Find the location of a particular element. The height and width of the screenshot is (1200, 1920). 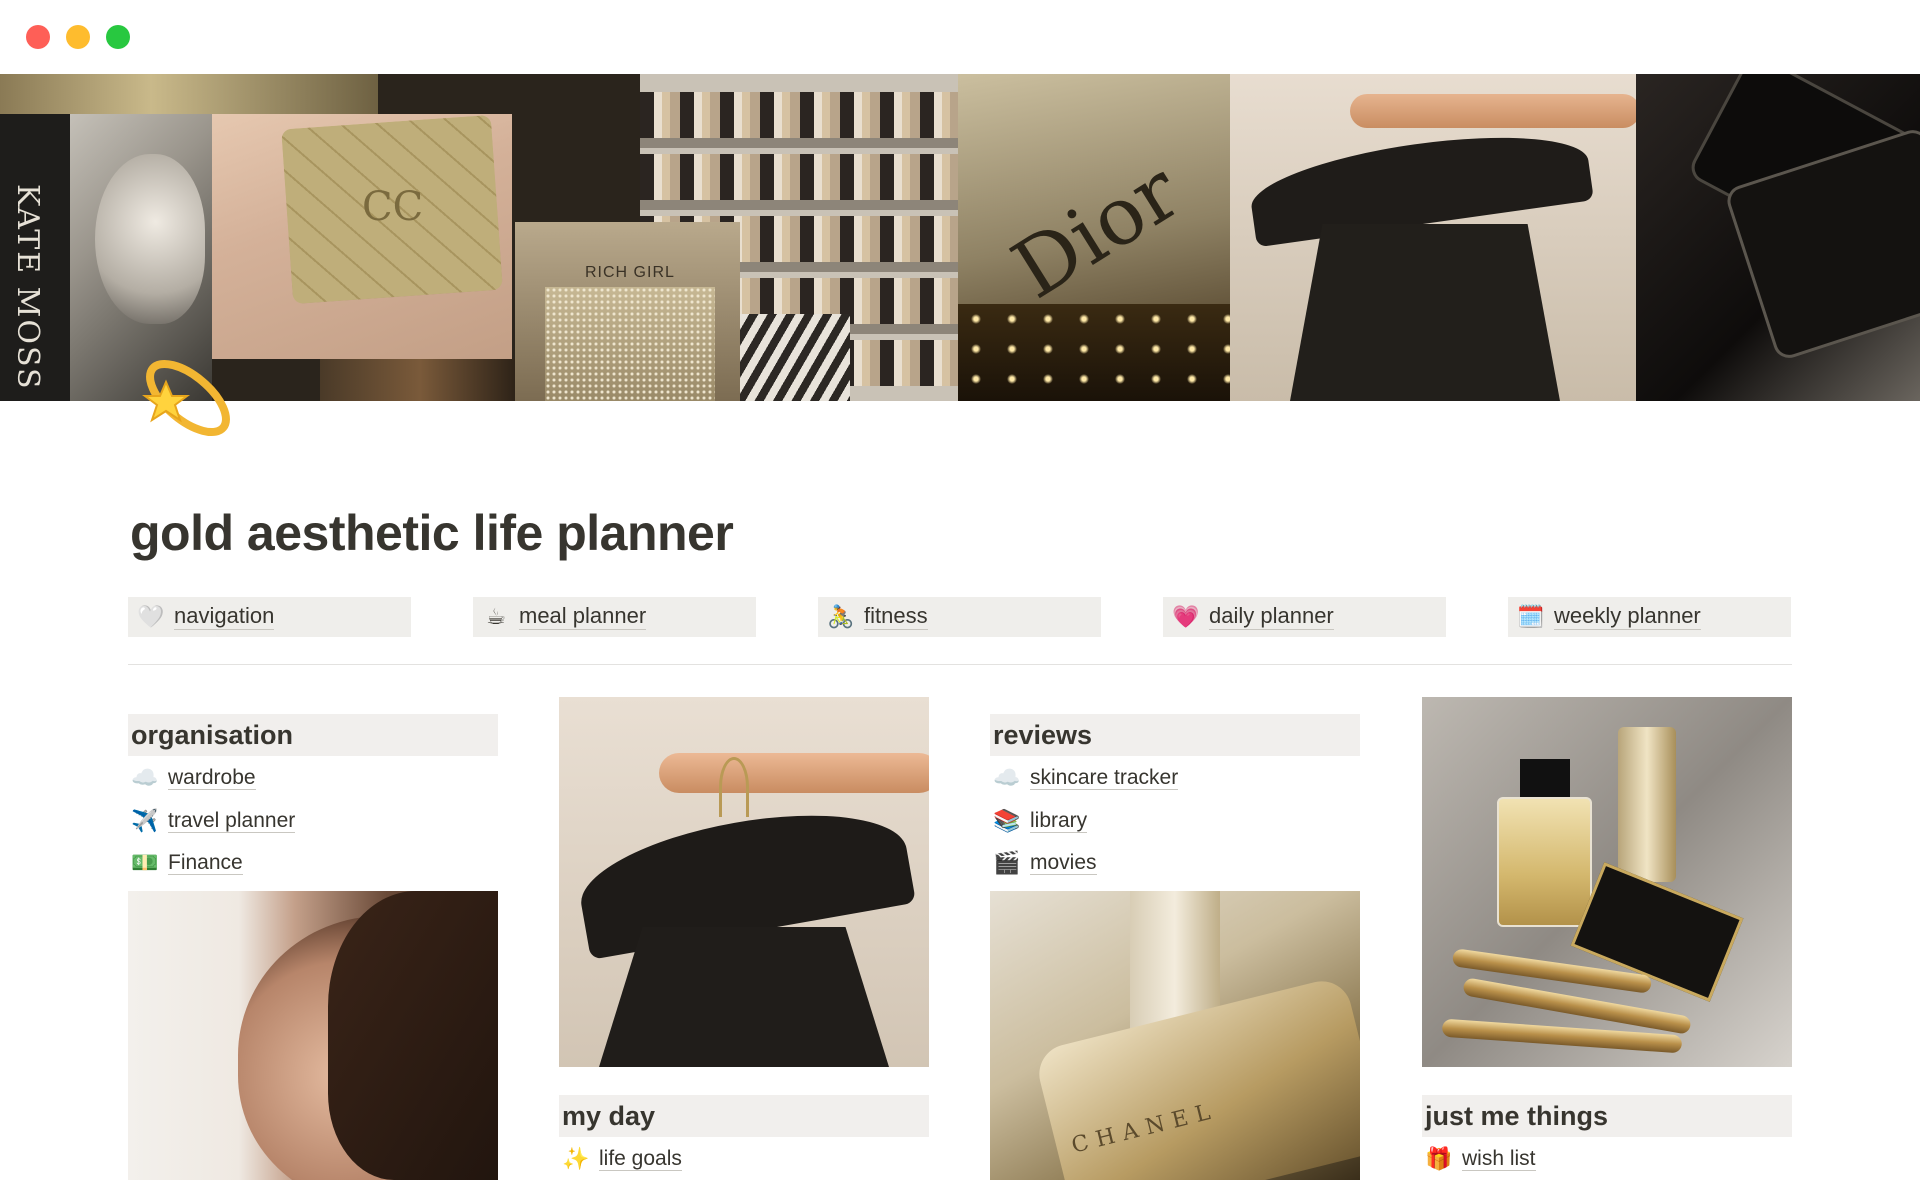

pink-heart-icon: 💗 is located at coordinates (1186, 616).